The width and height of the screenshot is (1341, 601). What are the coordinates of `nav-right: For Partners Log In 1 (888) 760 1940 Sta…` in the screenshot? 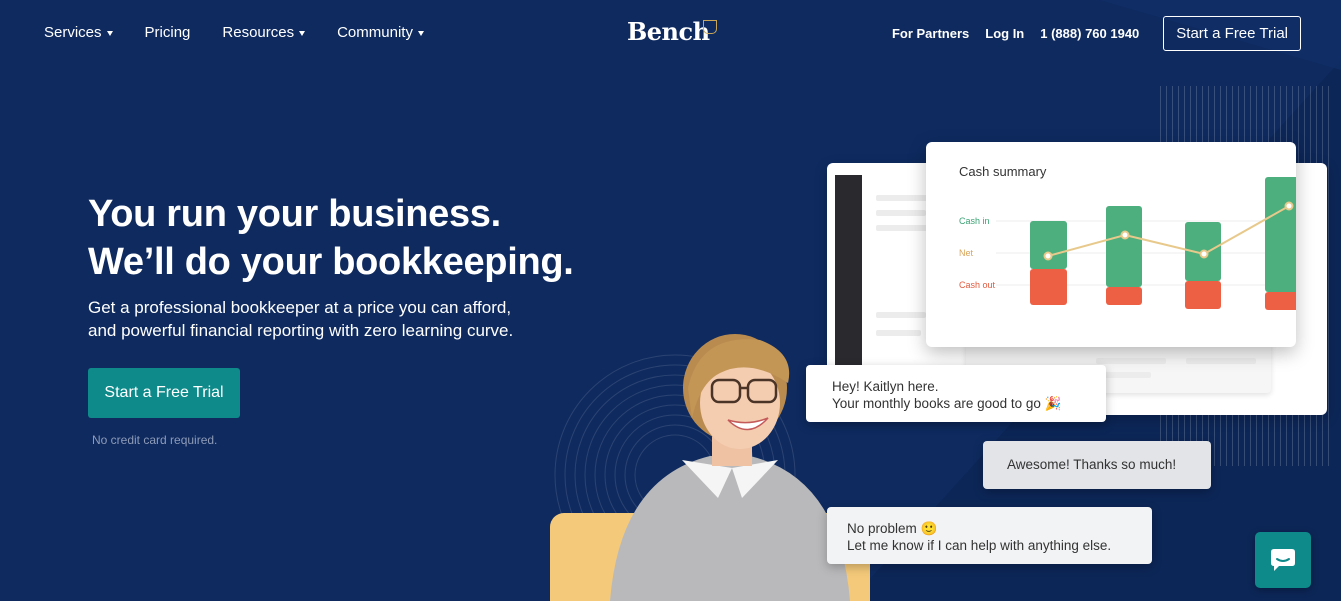 It's located at (1096, 33).